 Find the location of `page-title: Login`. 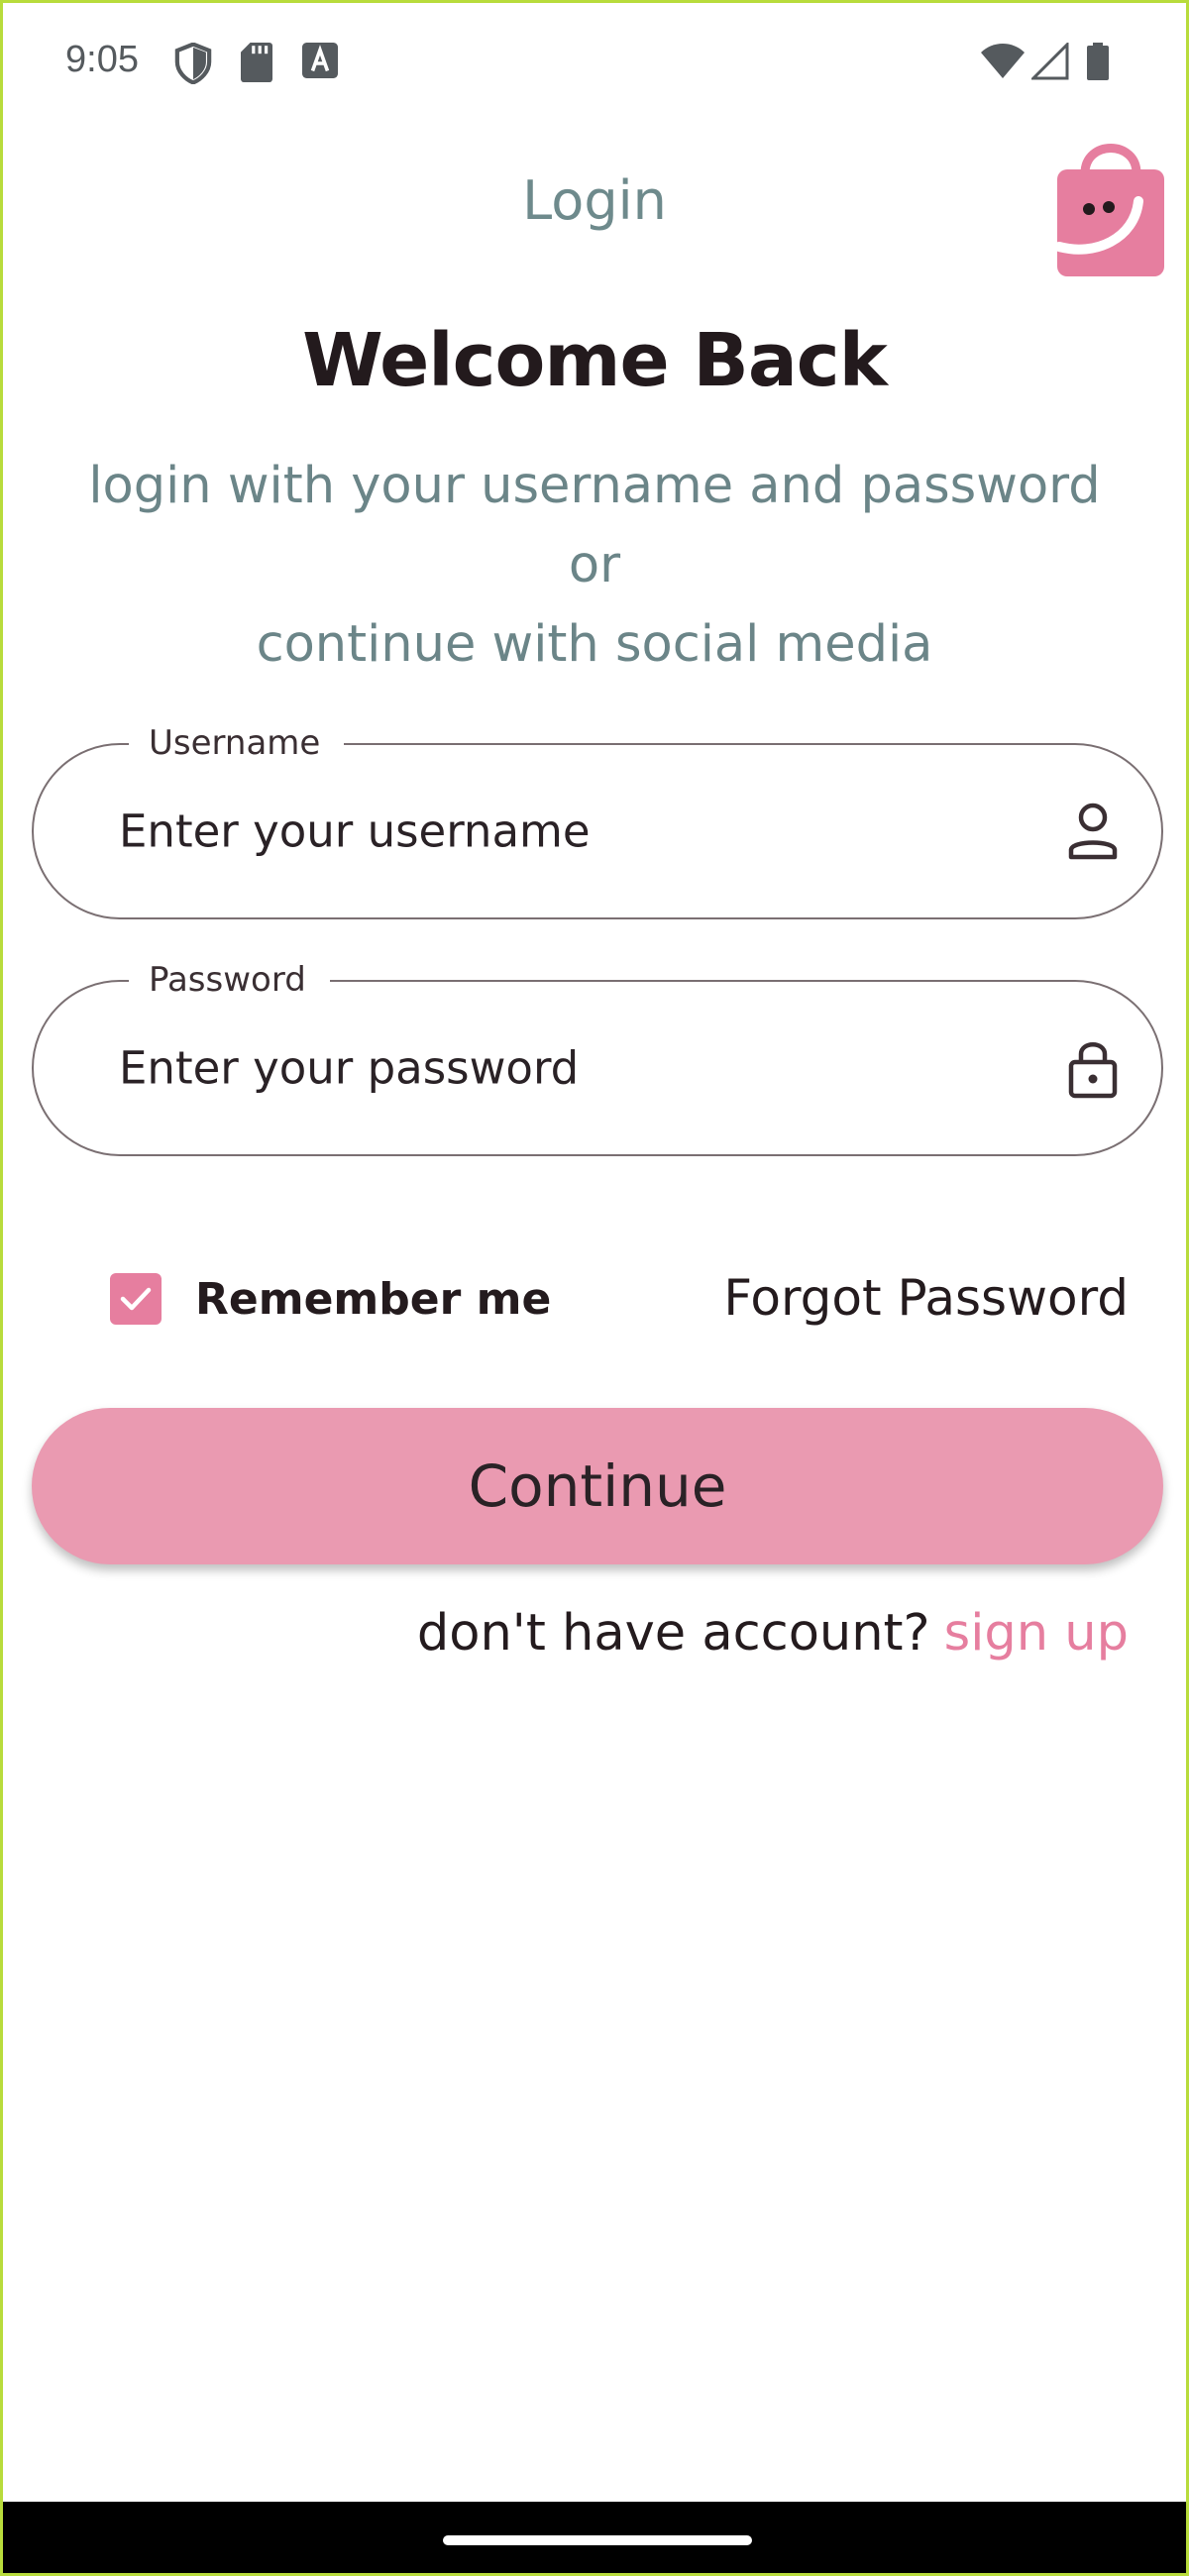

page-title: Login is located at coordinates (594, 200).